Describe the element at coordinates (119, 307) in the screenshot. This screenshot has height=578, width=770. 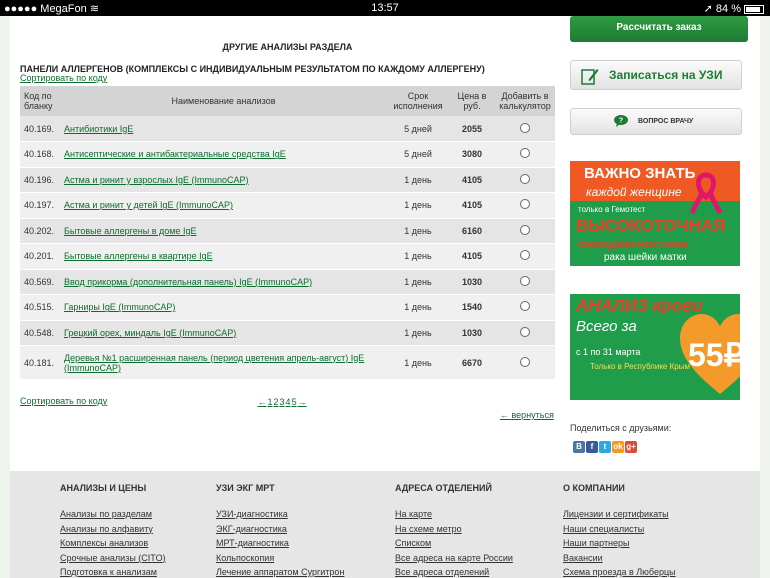
I see `analysis-link: Гарниры IgE (ImmunoCAP)` at that location.